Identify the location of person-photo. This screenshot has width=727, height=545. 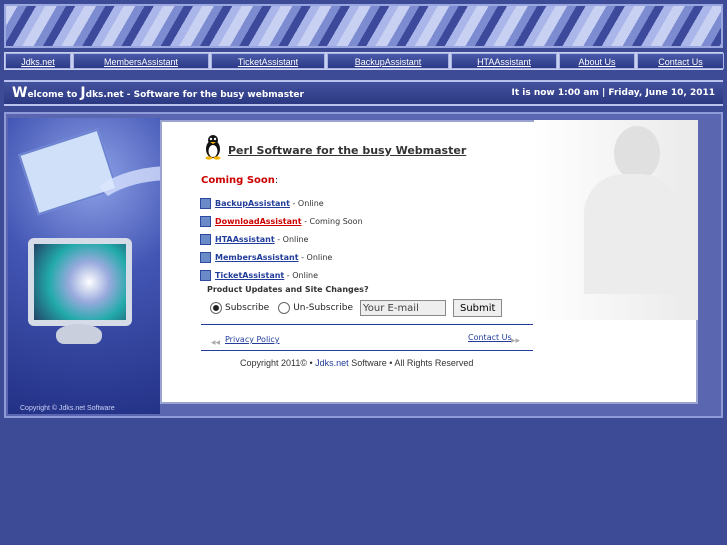
(616, 220).